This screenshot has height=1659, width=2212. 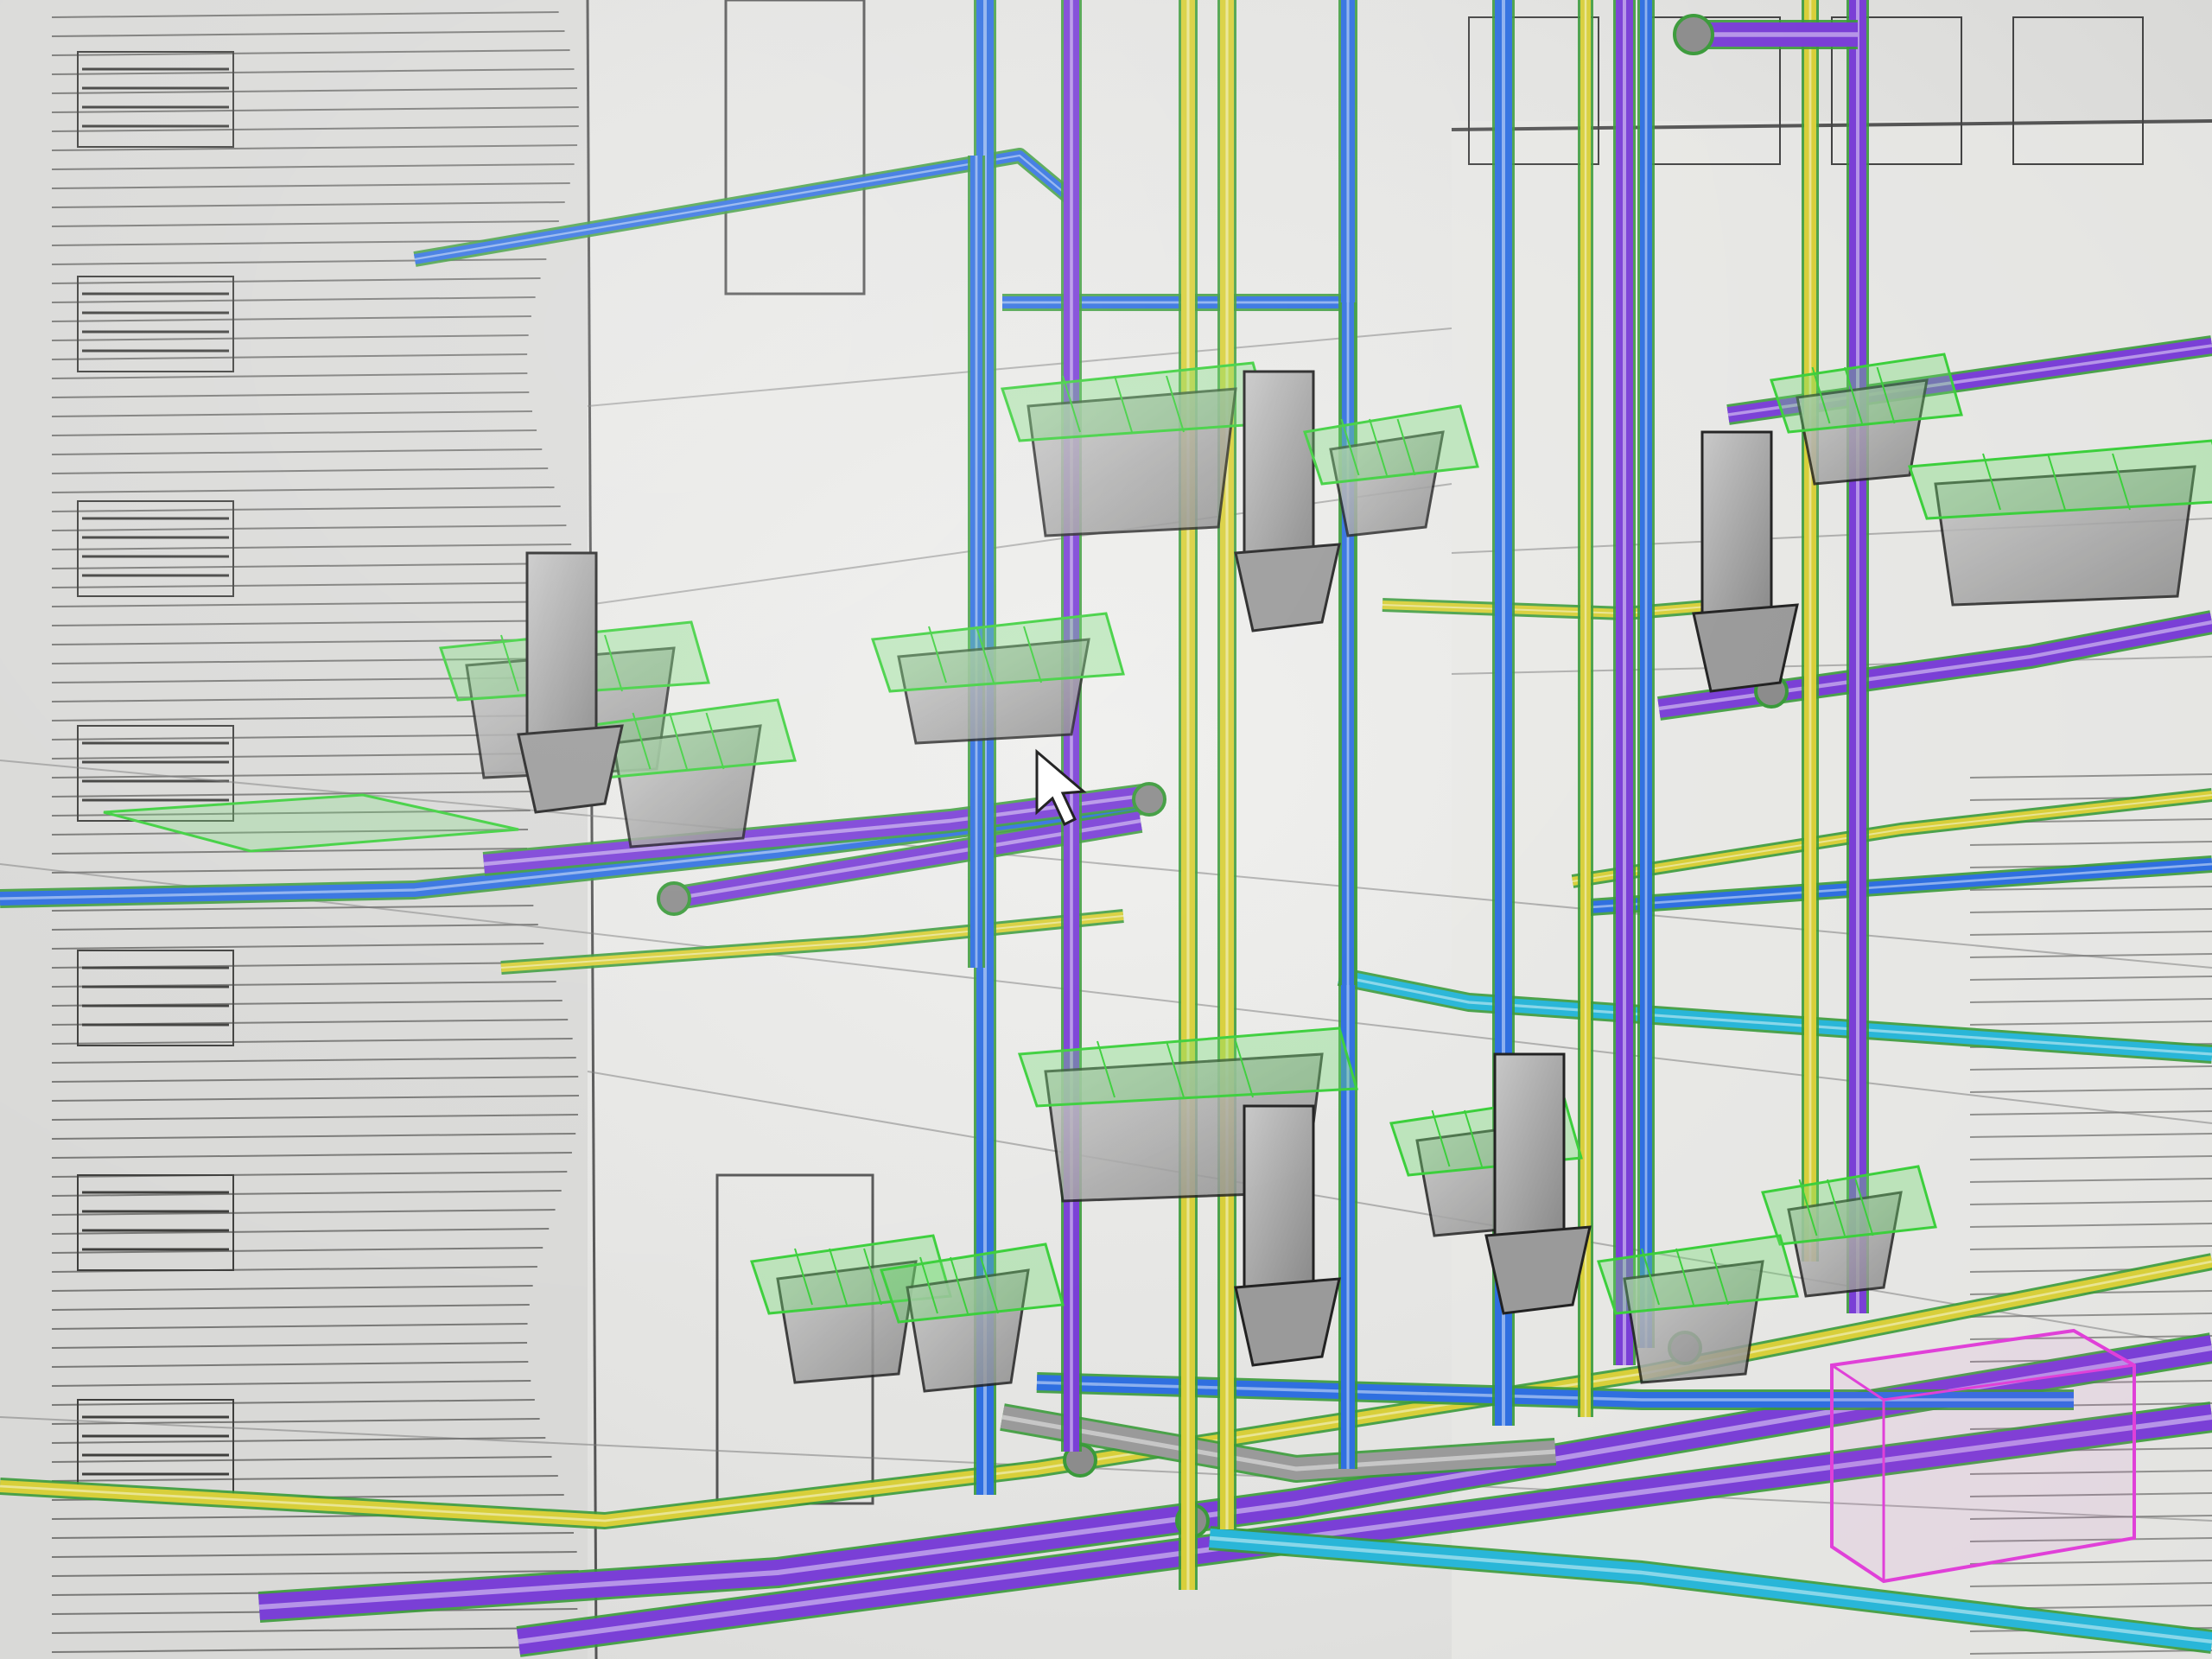 What do you see at coordinates (998, 652) in the screenshot?
I see `sink-center-upper-clearance-zone` at bounding box center [998, 652].